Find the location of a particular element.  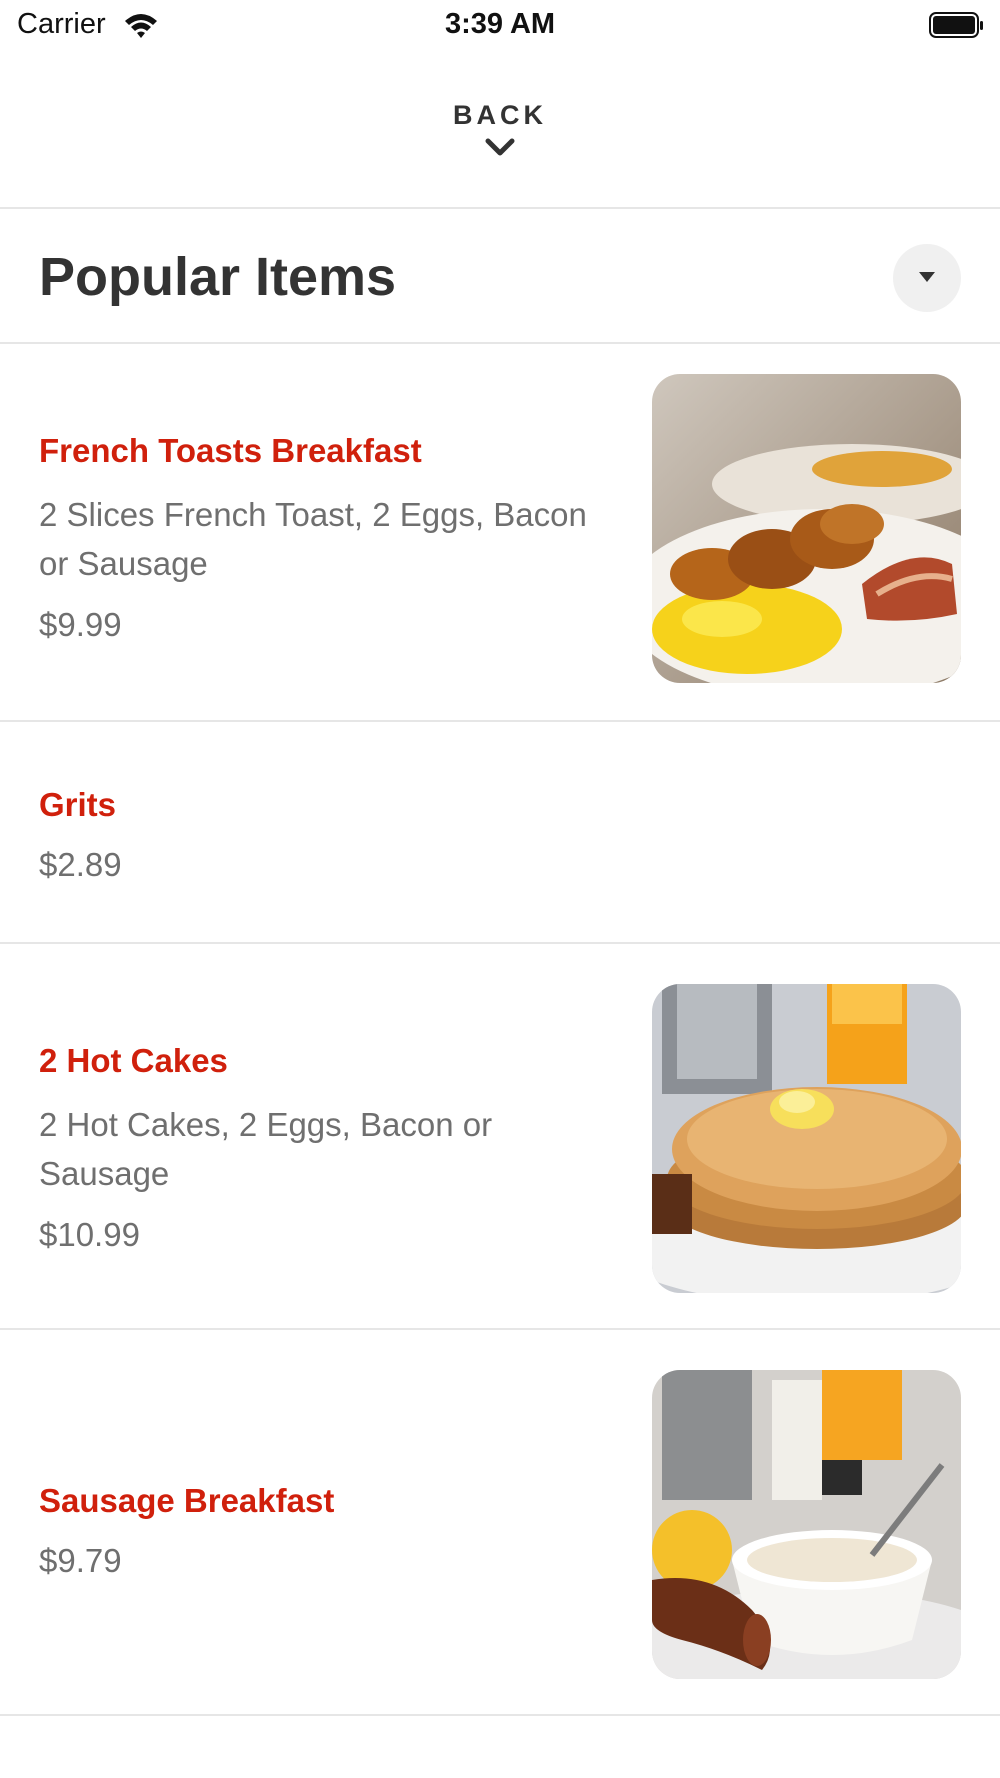

french-toast-photo is located at coordinates (806, 528).